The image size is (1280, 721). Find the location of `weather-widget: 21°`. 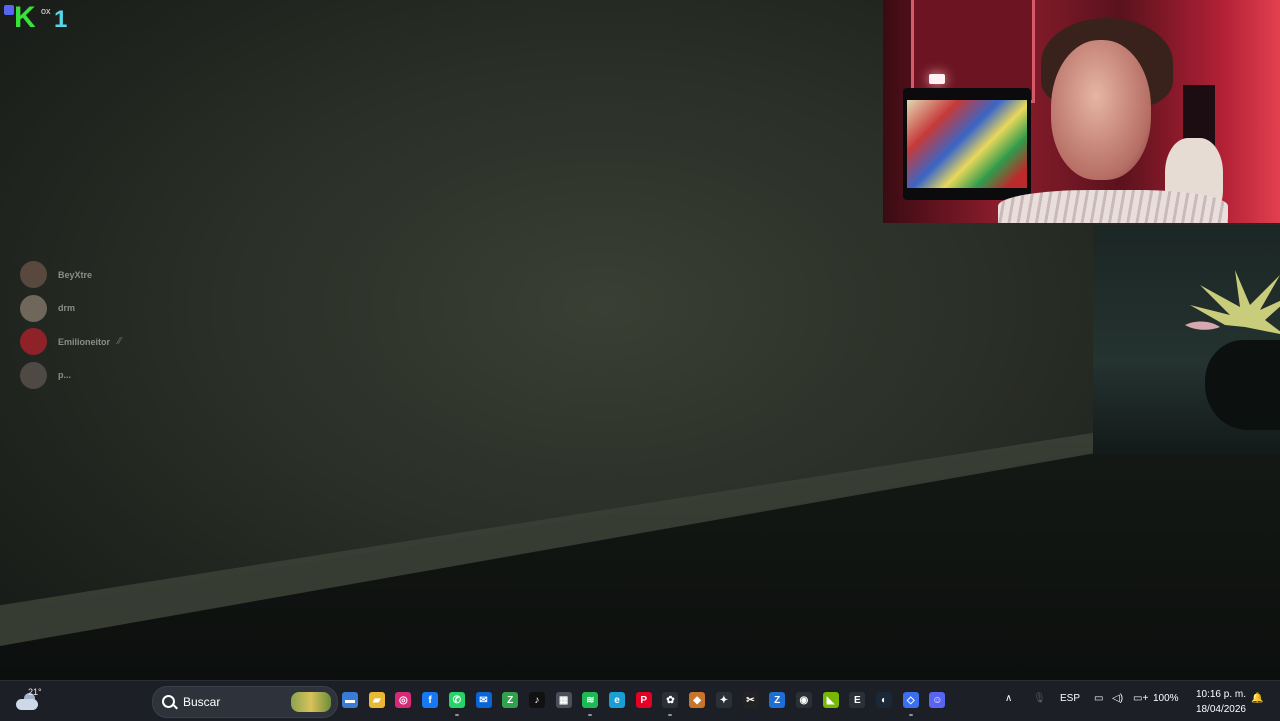

weather-widget: 21° is located at coordinates (29, 701).